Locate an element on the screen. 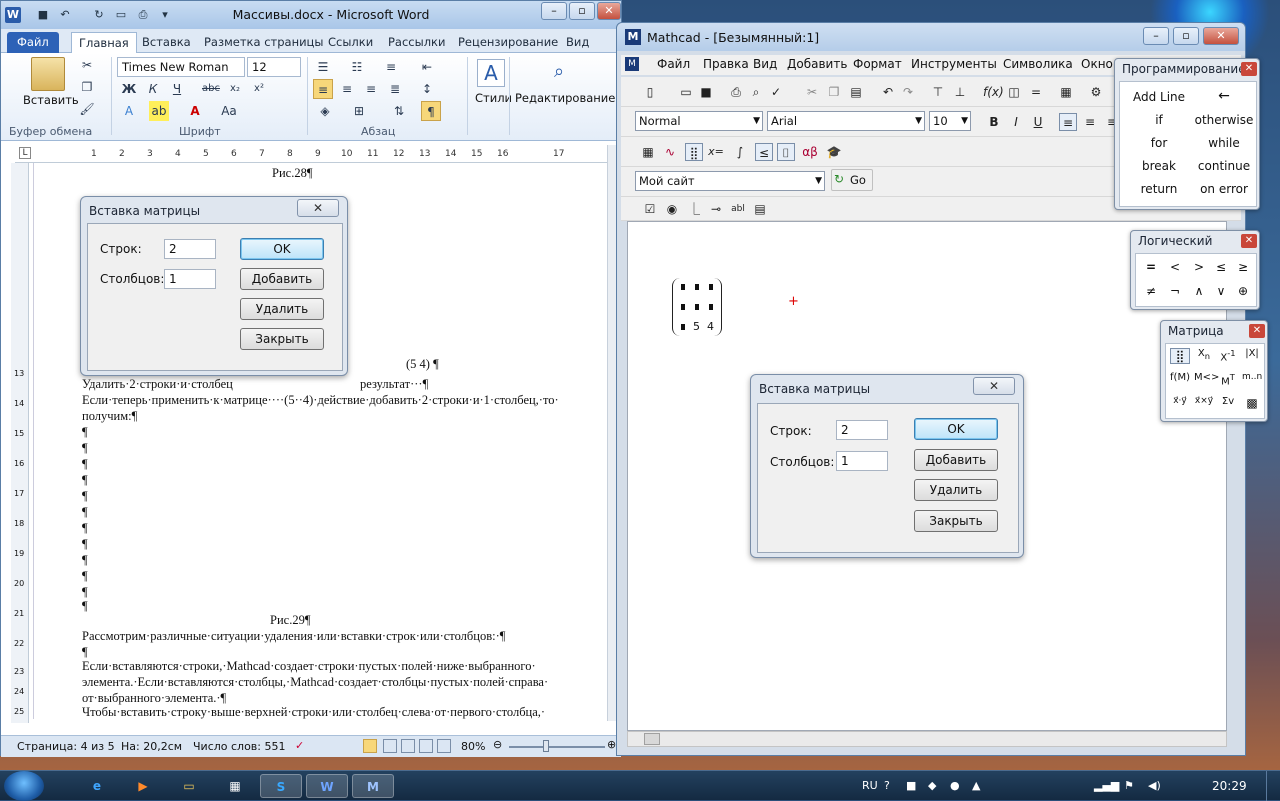  zoom-level: 80% is located at coordinates (473, 746).